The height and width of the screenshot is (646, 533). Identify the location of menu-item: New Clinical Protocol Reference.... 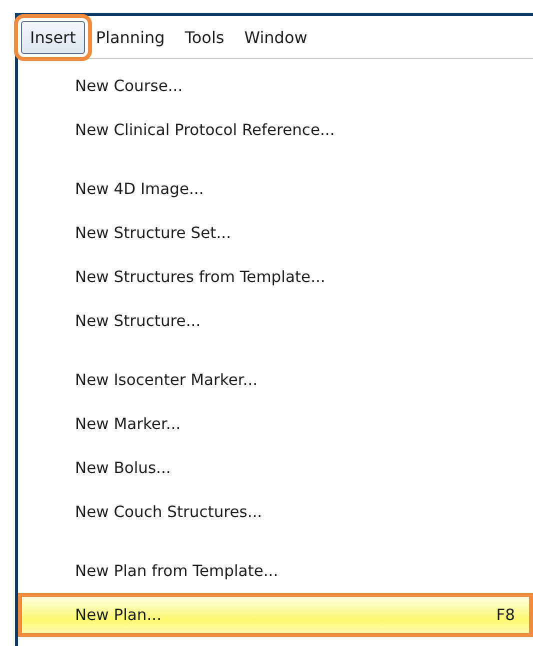
(275, 130).